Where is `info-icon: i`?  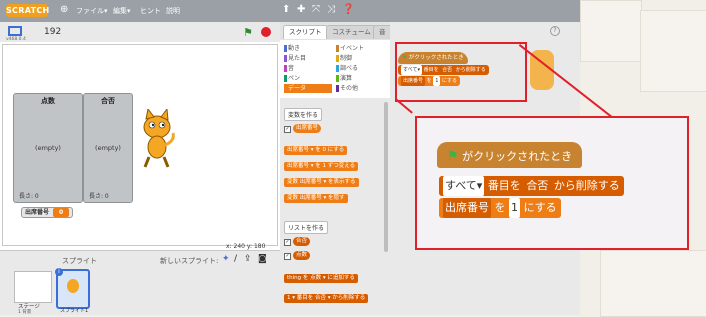
info-icon: i is located at coordinates (59, 272).